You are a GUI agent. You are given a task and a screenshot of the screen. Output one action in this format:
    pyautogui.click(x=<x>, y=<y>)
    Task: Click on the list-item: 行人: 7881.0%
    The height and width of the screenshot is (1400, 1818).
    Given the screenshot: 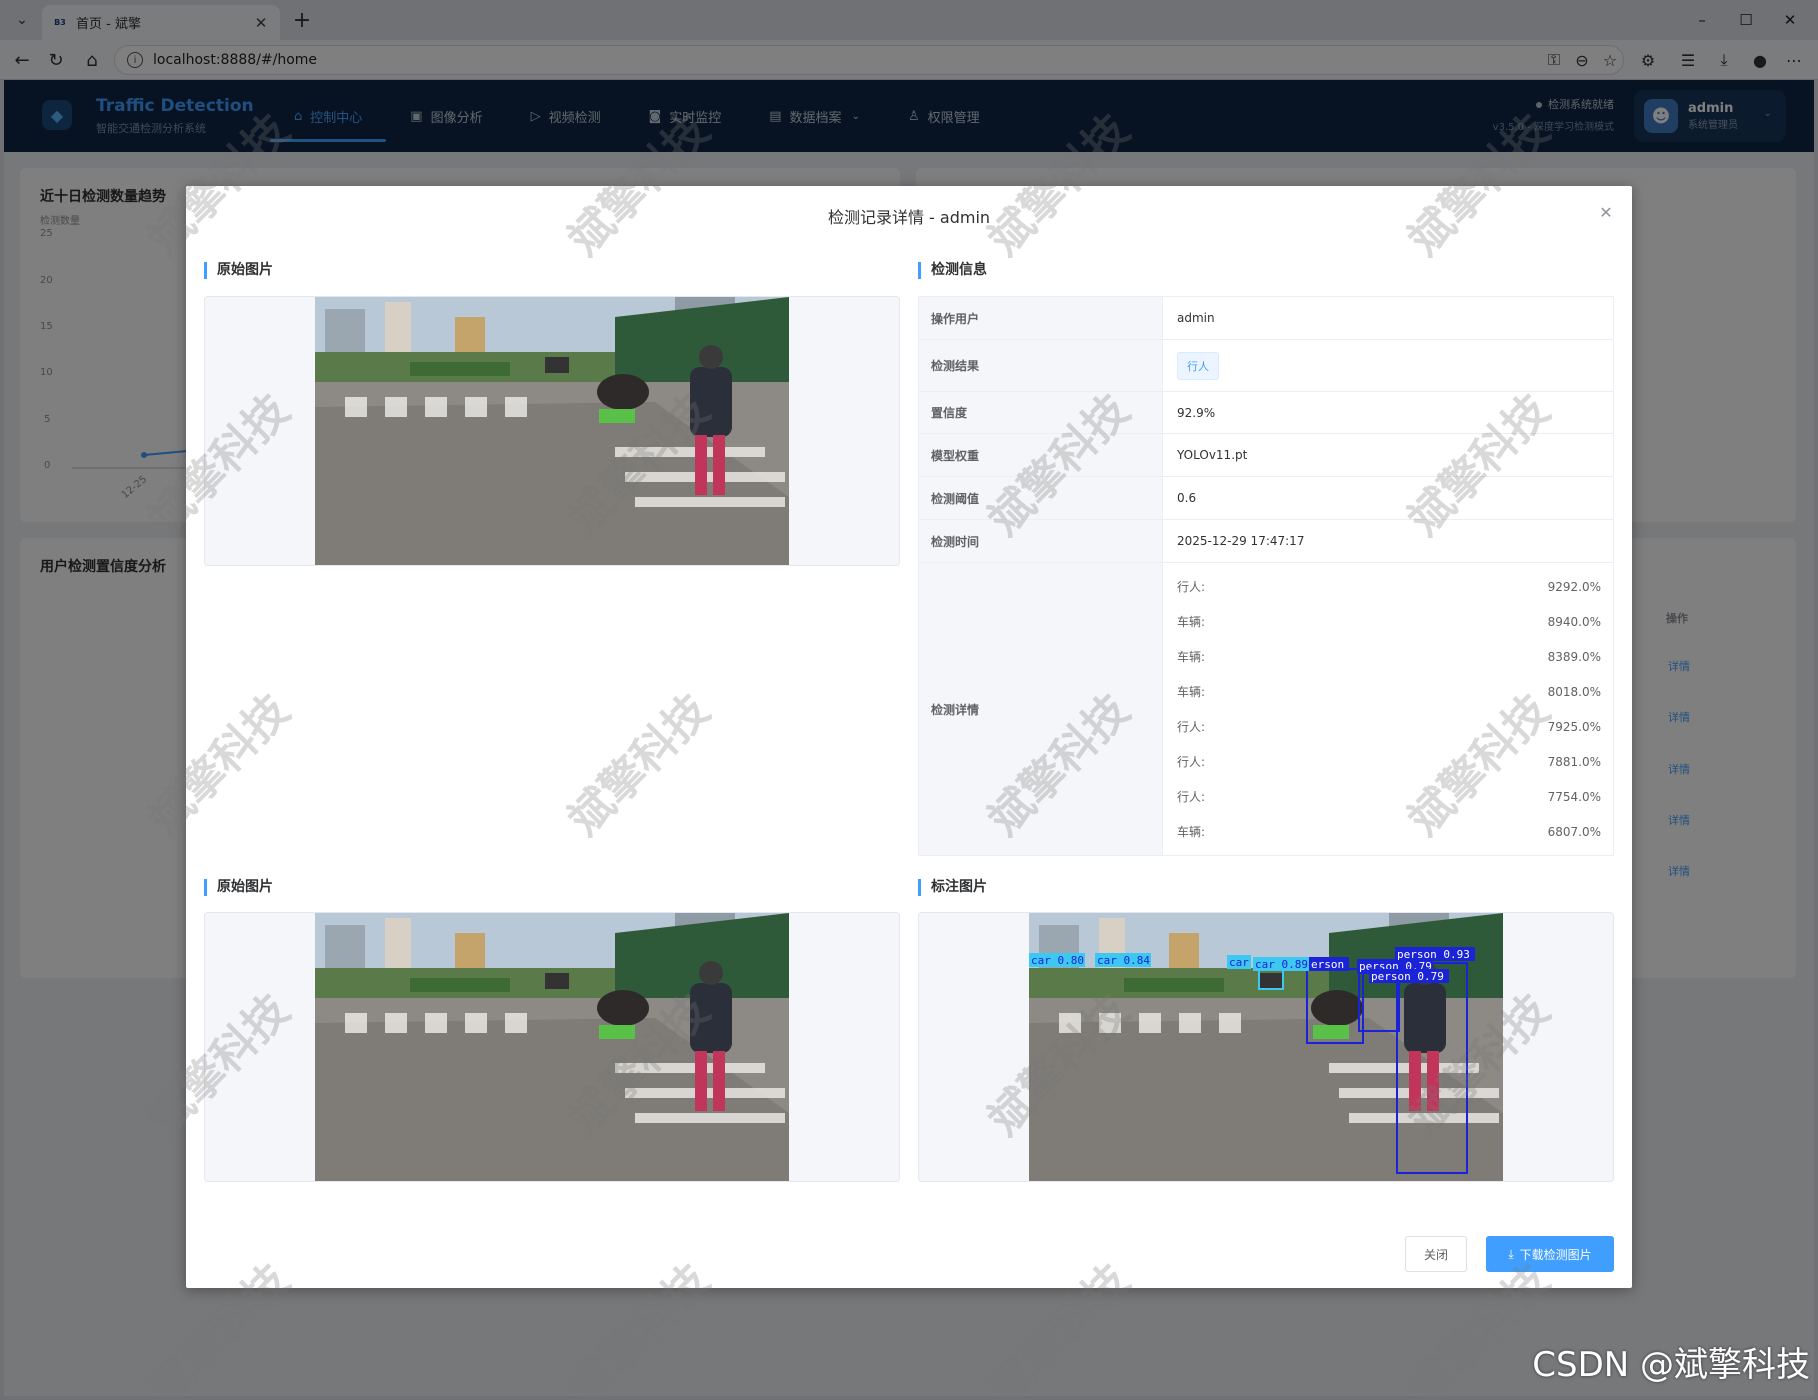 What is the action you would take?
    pyautogui.click(x=1389, y=762)
    